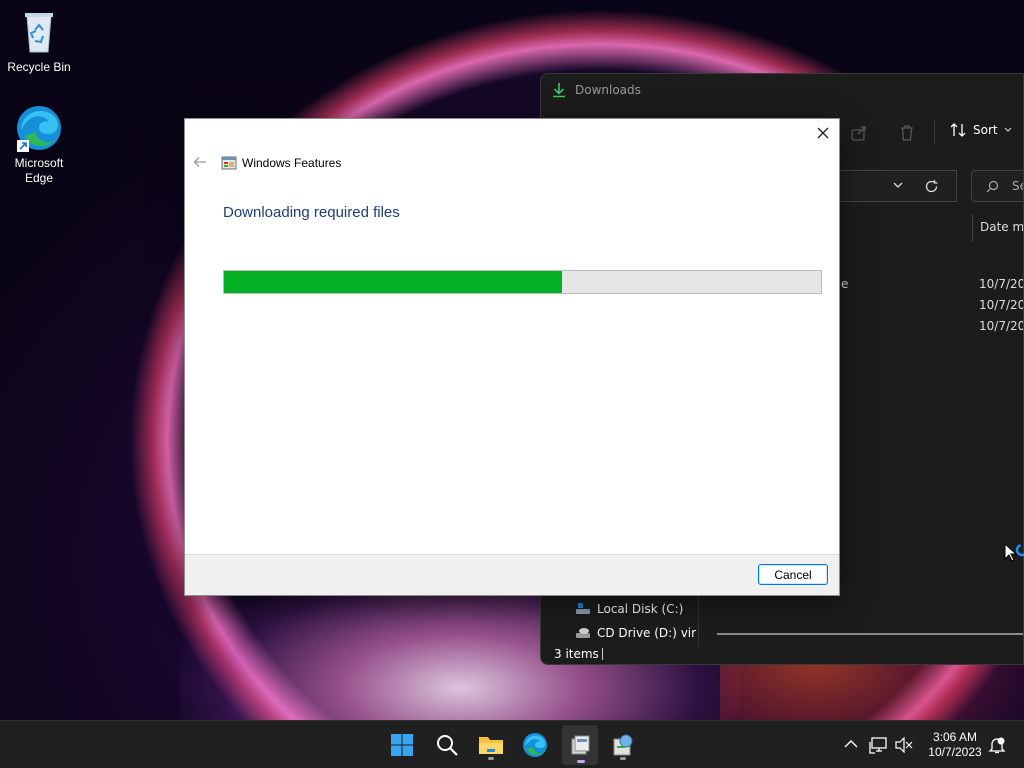 The width and height of the screenshot is (1024, 768). Describe the element at coordinates (698, 620) in the screenshot. I see `pane-divider` at that location.